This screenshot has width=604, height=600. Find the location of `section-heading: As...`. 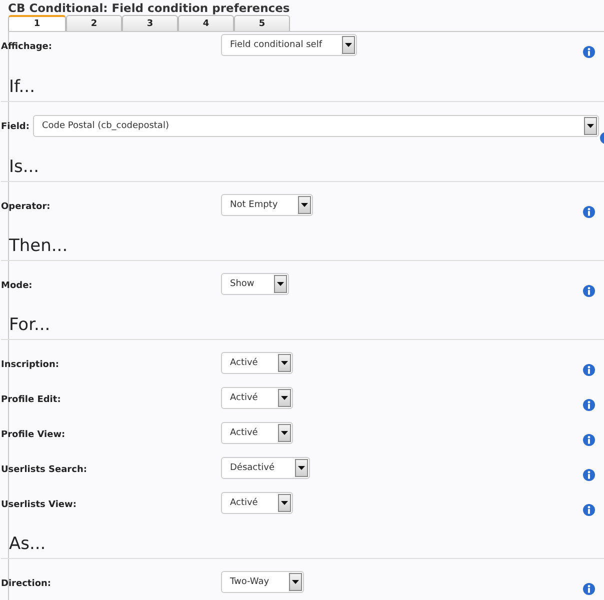

section-heading: As... is located at coordinates (302, 542).